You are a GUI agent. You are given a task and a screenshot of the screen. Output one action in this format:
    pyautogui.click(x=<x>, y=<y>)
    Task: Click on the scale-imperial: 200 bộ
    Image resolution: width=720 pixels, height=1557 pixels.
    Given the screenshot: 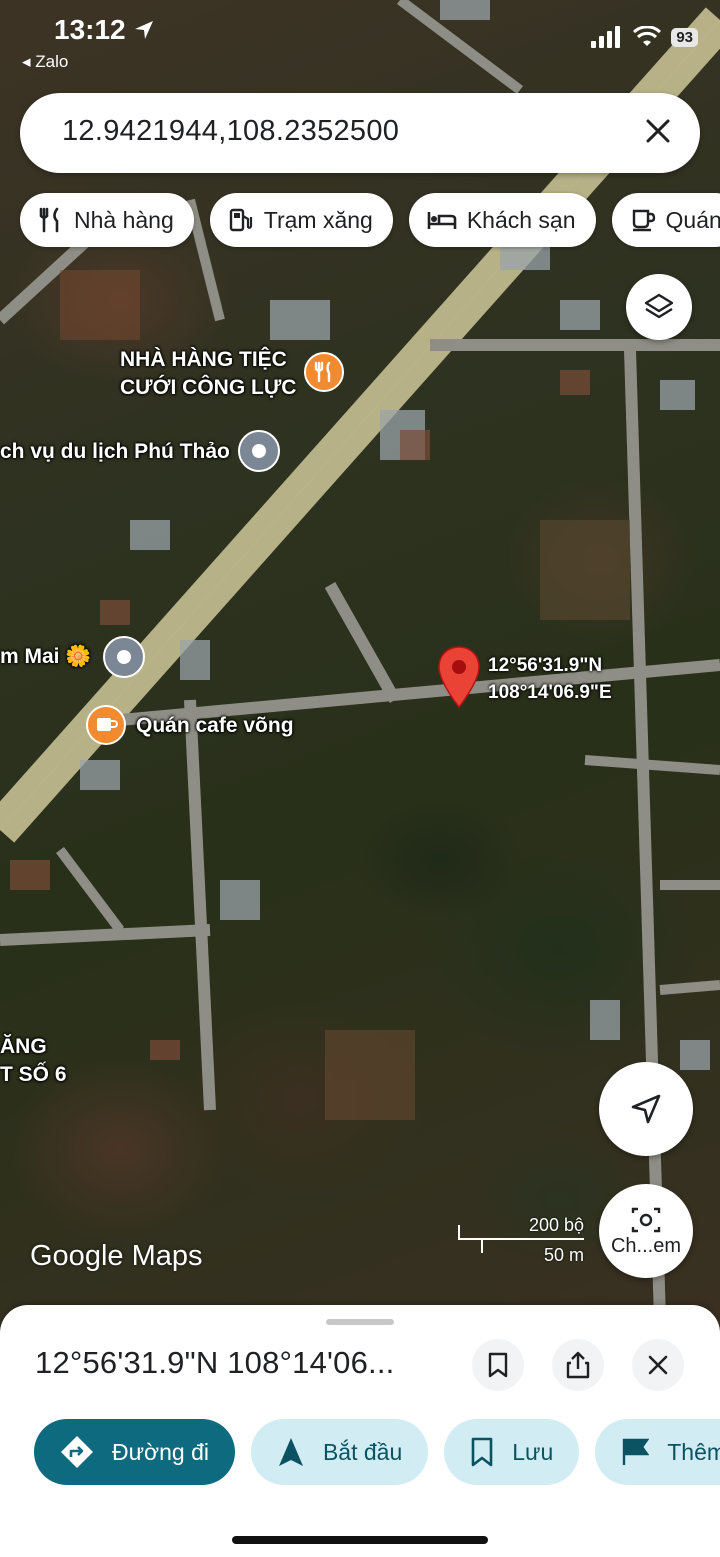 What is the action you would take?
    pyautogui.click(x=556, y=1225)
    